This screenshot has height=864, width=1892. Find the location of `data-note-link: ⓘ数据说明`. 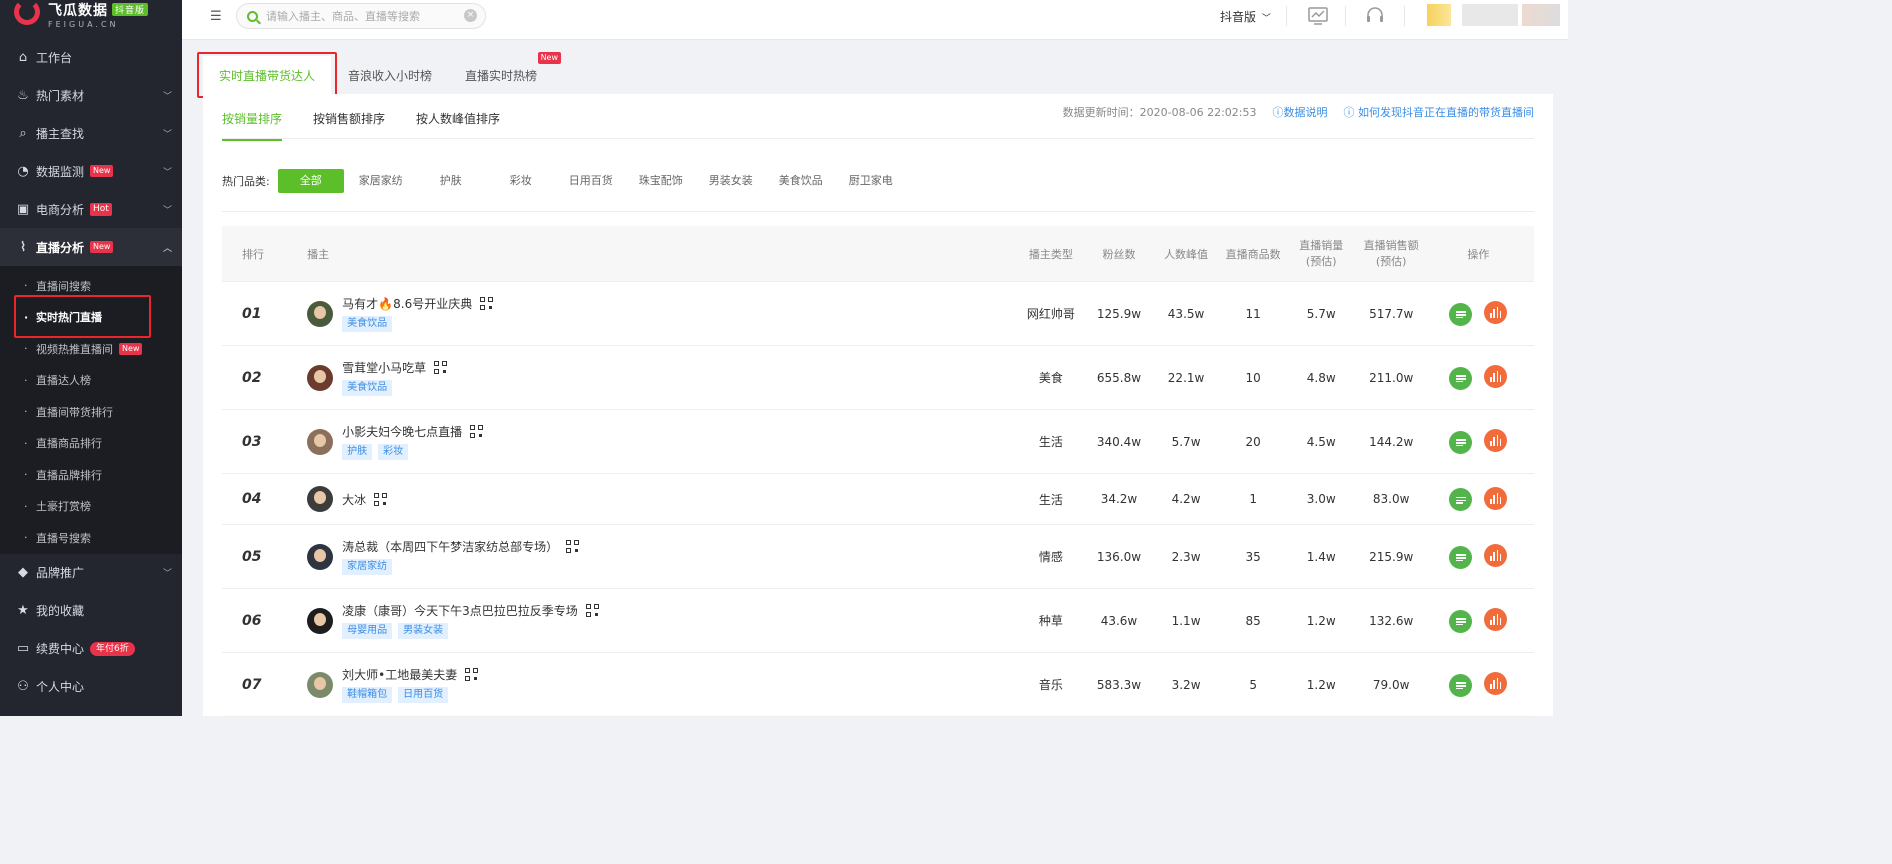

data-note-link: ⓘ数据说明 is located at coordinates (1300, 112).